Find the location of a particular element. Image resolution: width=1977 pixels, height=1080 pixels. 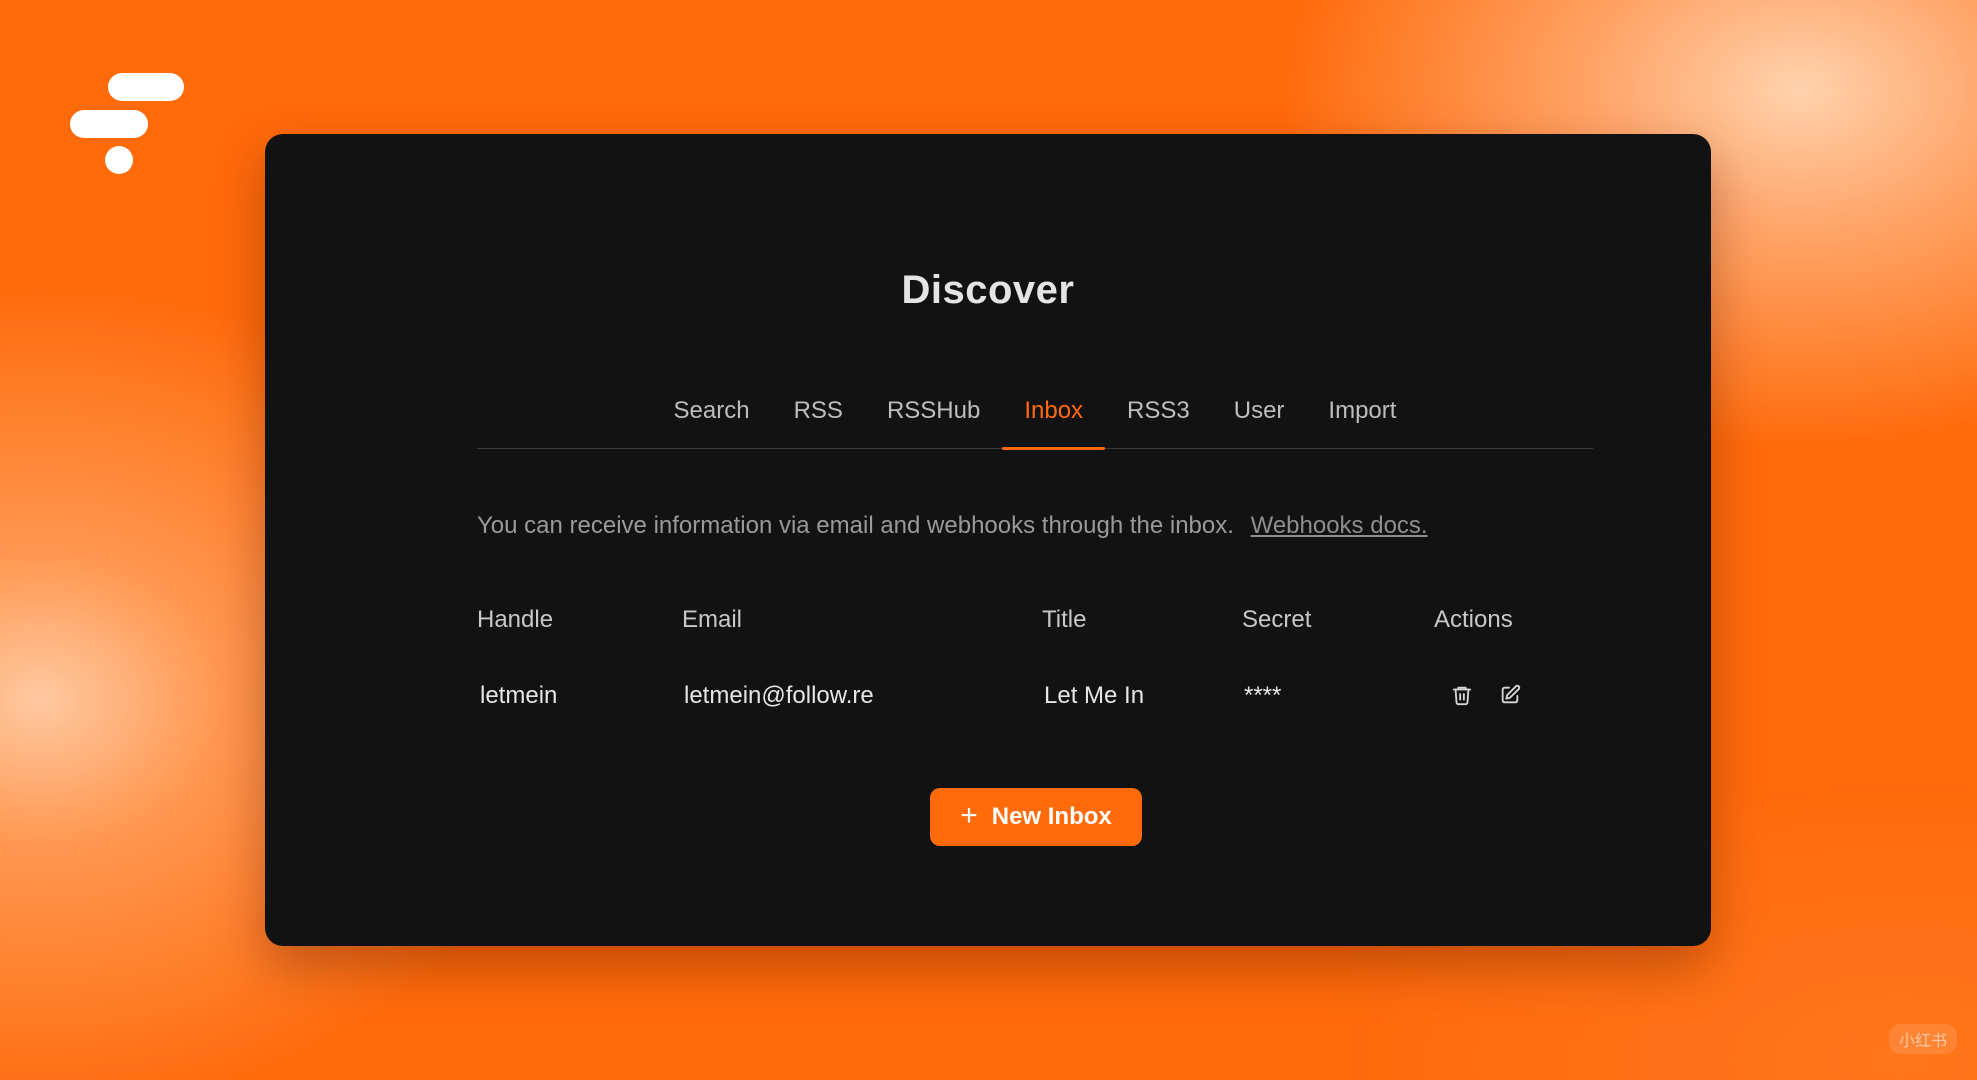

plus-icon: + is located at coordinates (969, 815).